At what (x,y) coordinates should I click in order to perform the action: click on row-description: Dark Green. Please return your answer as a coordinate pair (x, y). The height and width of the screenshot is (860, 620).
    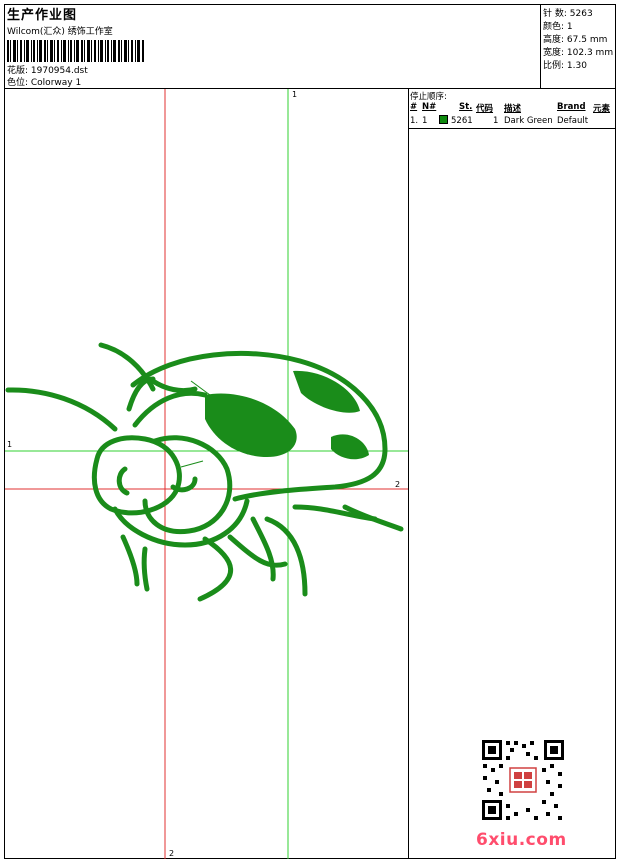
    Looking at the image, I should click on (528, 121).